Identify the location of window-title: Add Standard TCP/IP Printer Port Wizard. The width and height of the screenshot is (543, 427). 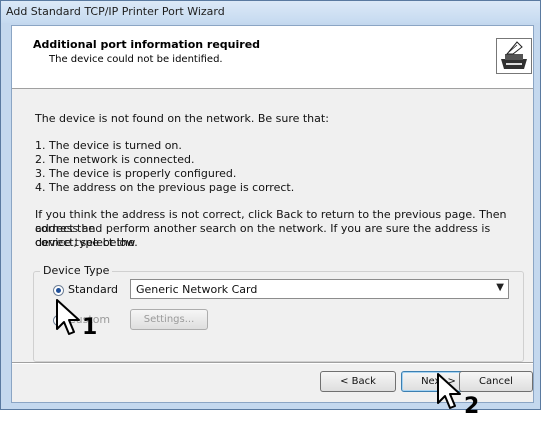
(115, 11).